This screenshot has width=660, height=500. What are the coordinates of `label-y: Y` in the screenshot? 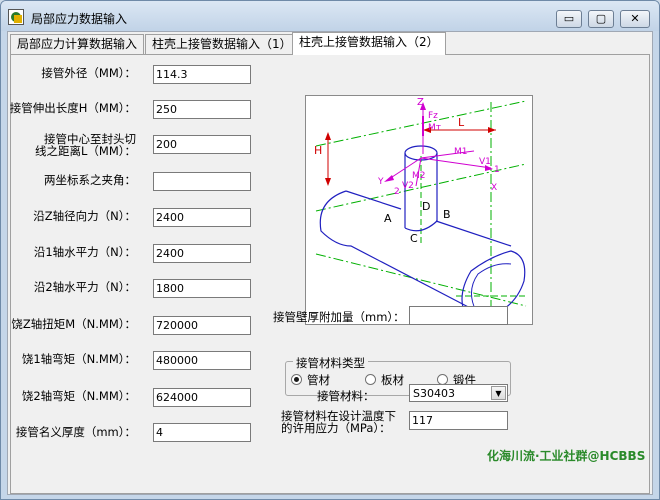 It's located at (380, 182).